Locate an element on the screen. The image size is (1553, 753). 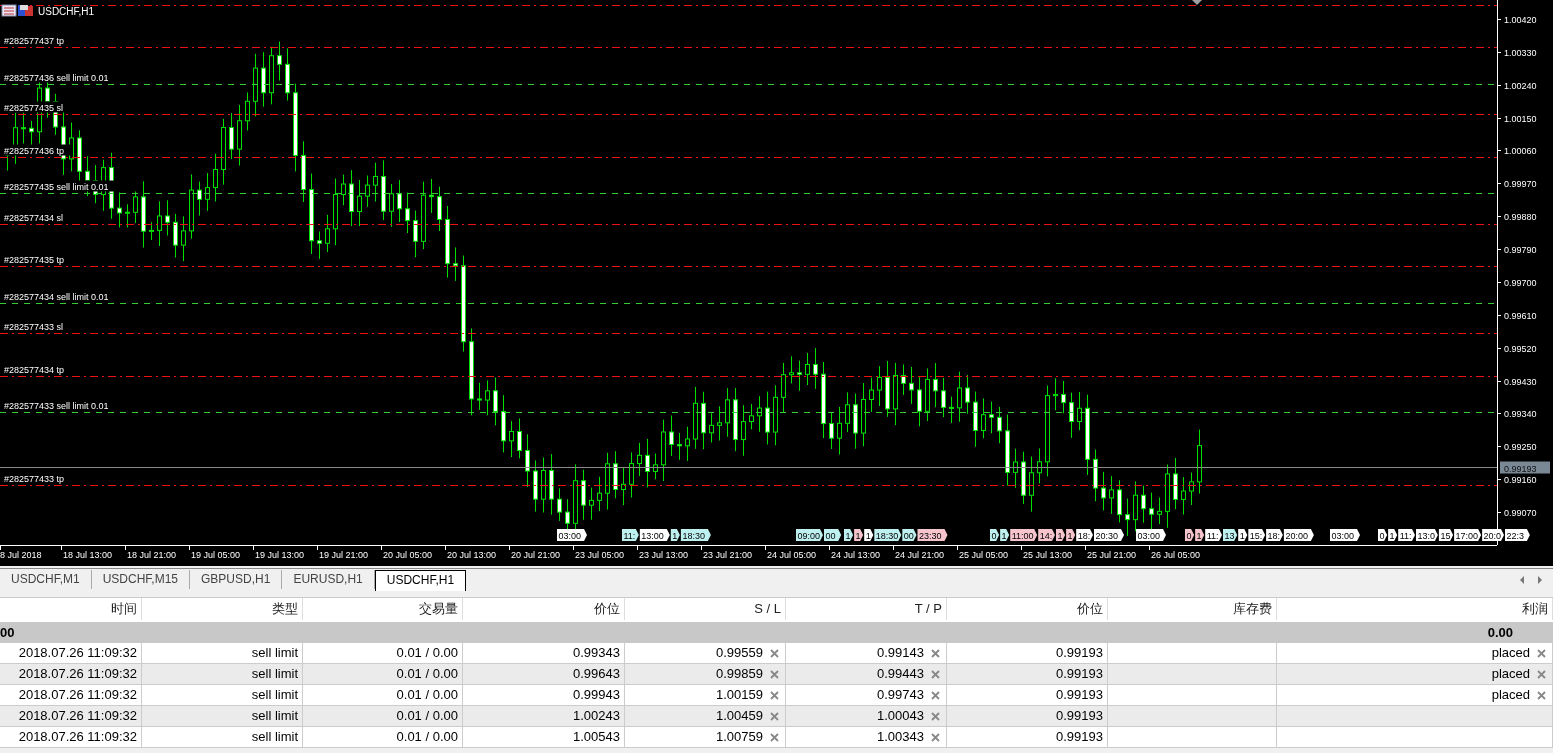
event-marker: 13 is located at coordinates (1230, 535).